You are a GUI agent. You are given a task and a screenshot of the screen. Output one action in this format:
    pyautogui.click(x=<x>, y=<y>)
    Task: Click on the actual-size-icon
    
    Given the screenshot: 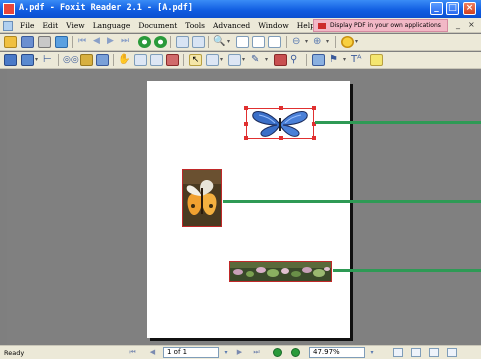 What is the action you would take?
    pyautogui.click(x=242, y=42)
    